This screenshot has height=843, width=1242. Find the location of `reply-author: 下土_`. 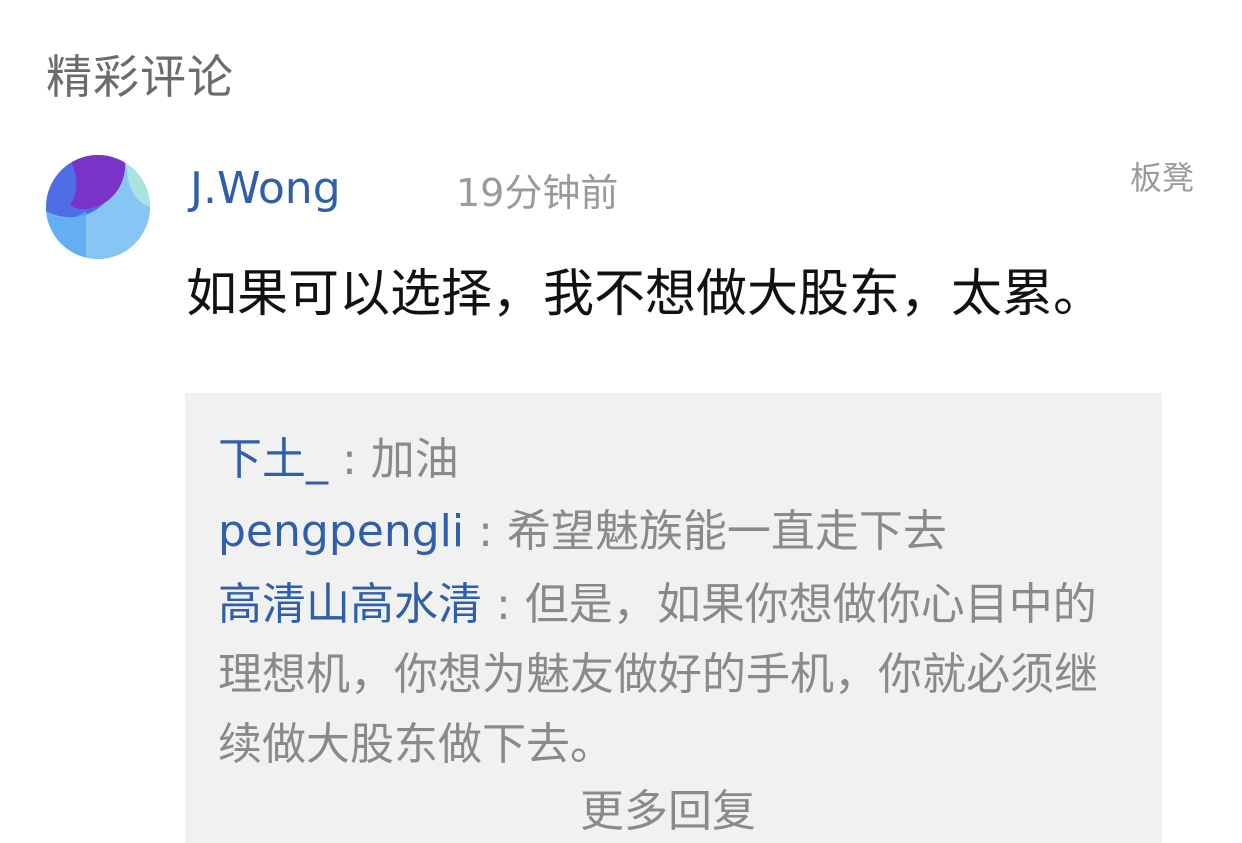

reply-author: 下土_ is located at coordinates (273, 459).